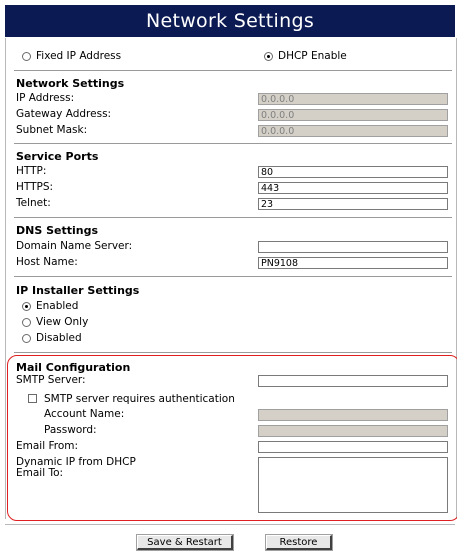 The height and width of the screenshot is (556, 457). What do you see at coordinates (353, 115) in the screenshot?
I see `gateway-address-field: 0.0.0.0` at bounding box center [353, 115].